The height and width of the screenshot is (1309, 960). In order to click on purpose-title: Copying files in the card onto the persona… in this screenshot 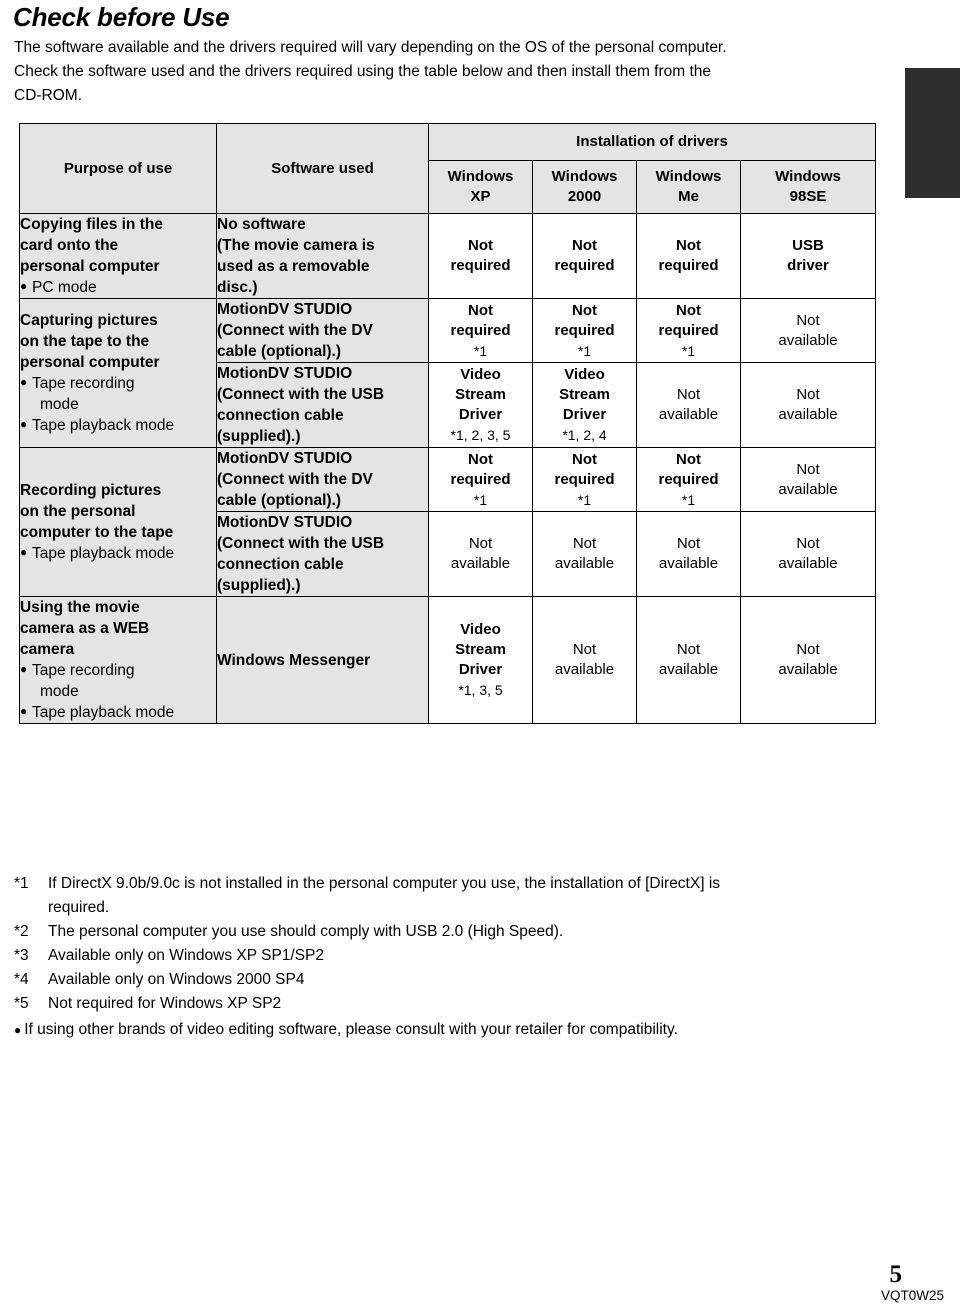, I will do `click(118, 245)`.